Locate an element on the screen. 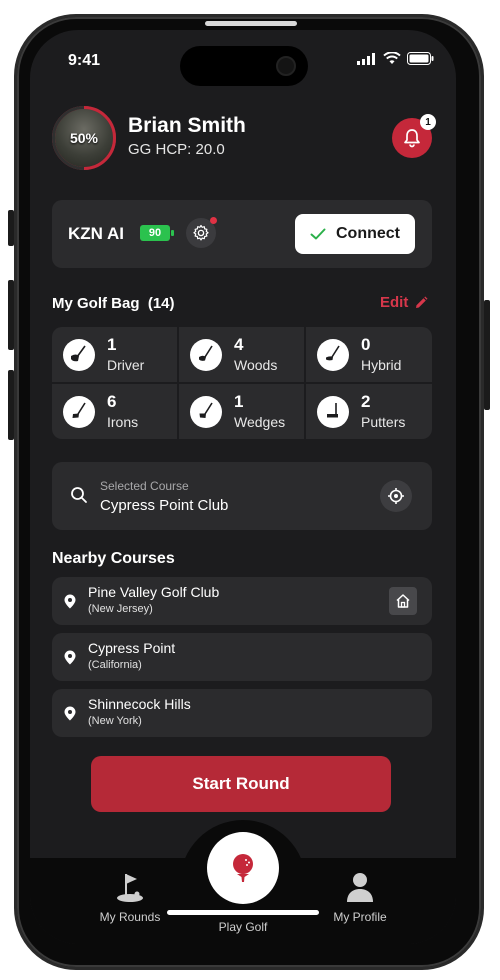 Image resolution: width=500 pixels, height=980 pixels. avatar: 50% is located at coordinates (84, 138).